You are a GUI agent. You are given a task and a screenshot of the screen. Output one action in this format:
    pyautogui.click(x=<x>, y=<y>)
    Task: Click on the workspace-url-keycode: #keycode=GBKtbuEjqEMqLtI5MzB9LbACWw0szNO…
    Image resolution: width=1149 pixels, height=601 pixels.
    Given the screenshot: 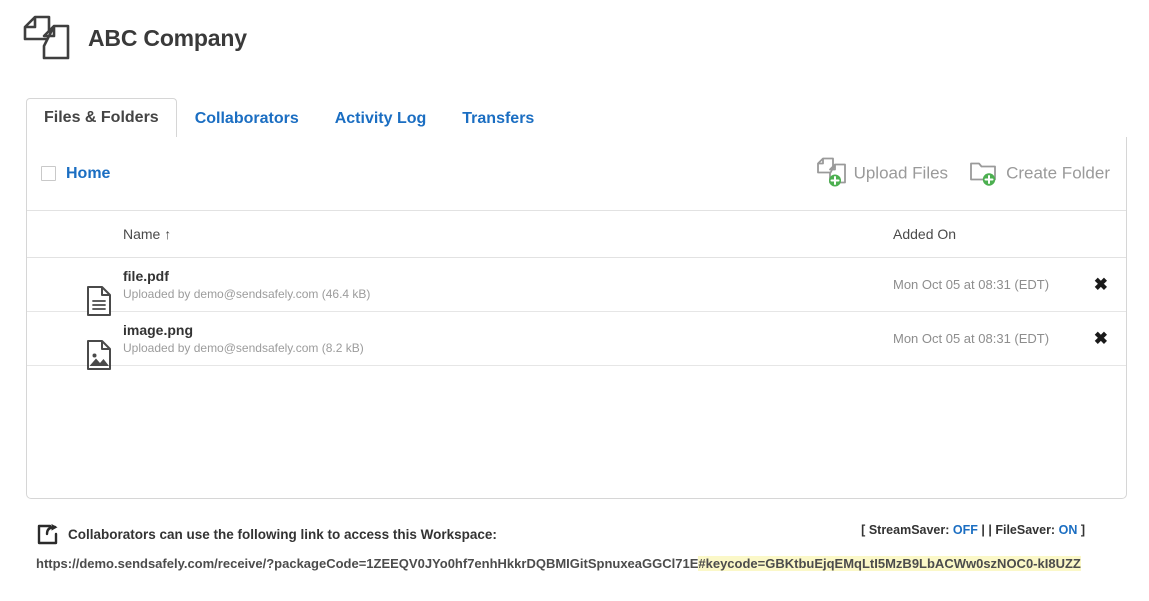 What is the action you would take?
    pyautogui.click(x=889, y=563)
    